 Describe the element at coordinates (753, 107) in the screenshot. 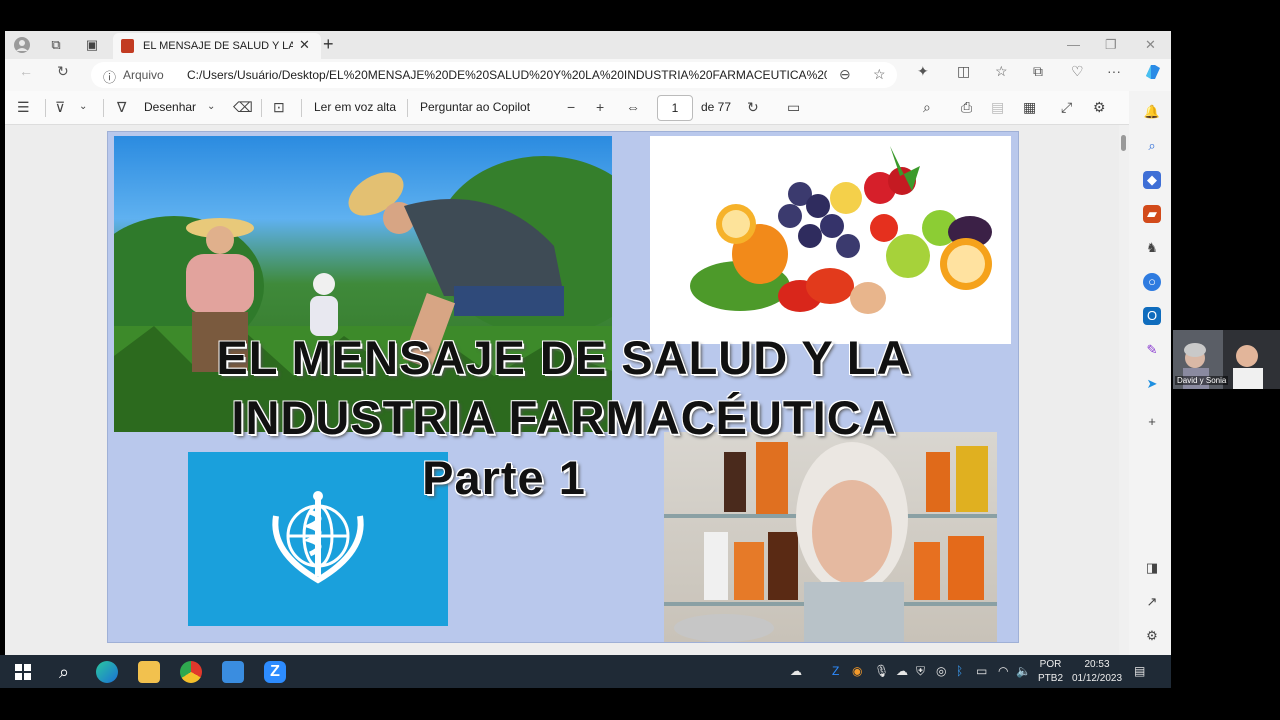

I see `rotate-icon: ↻` at that location.